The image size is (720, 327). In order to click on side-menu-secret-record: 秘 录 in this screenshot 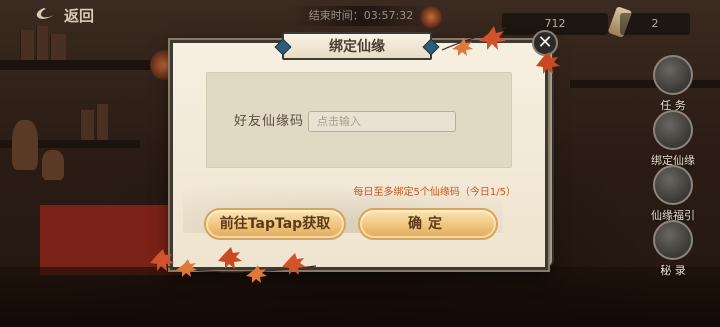, I will do `click(673, 249)`.